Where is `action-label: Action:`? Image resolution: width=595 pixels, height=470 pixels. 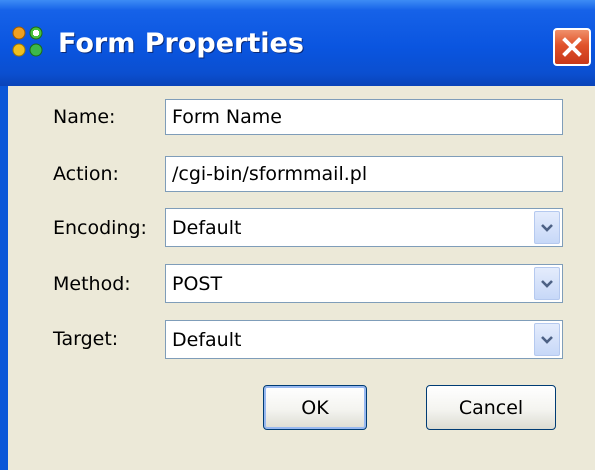
action-label: Action: is located at coordinates (86, 174).